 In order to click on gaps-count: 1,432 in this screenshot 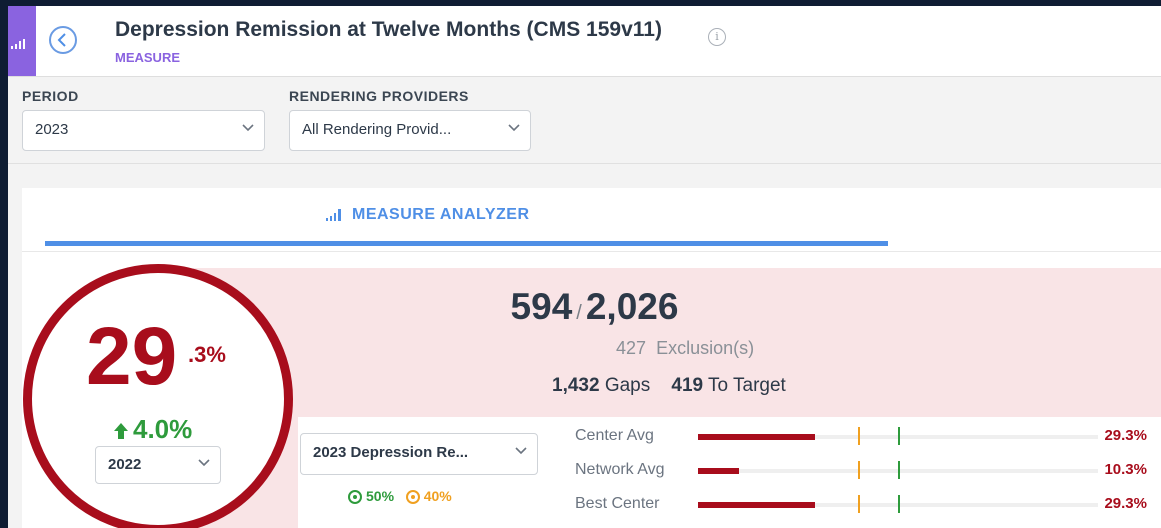, I will do `click(576, 385)`.